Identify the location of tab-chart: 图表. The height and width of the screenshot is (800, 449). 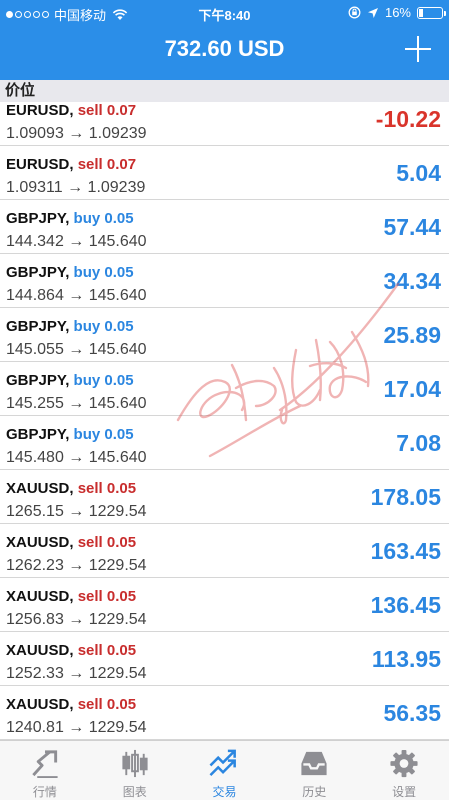
(135, 770).